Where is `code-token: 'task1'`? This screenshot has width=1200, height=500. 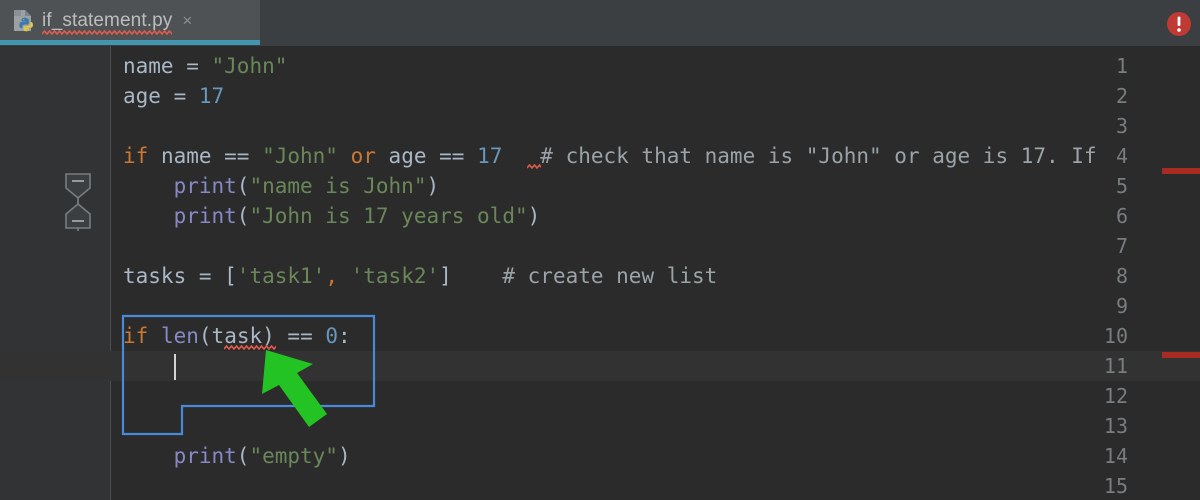 code-token: 'task1' is located at coordinates (281, 276).